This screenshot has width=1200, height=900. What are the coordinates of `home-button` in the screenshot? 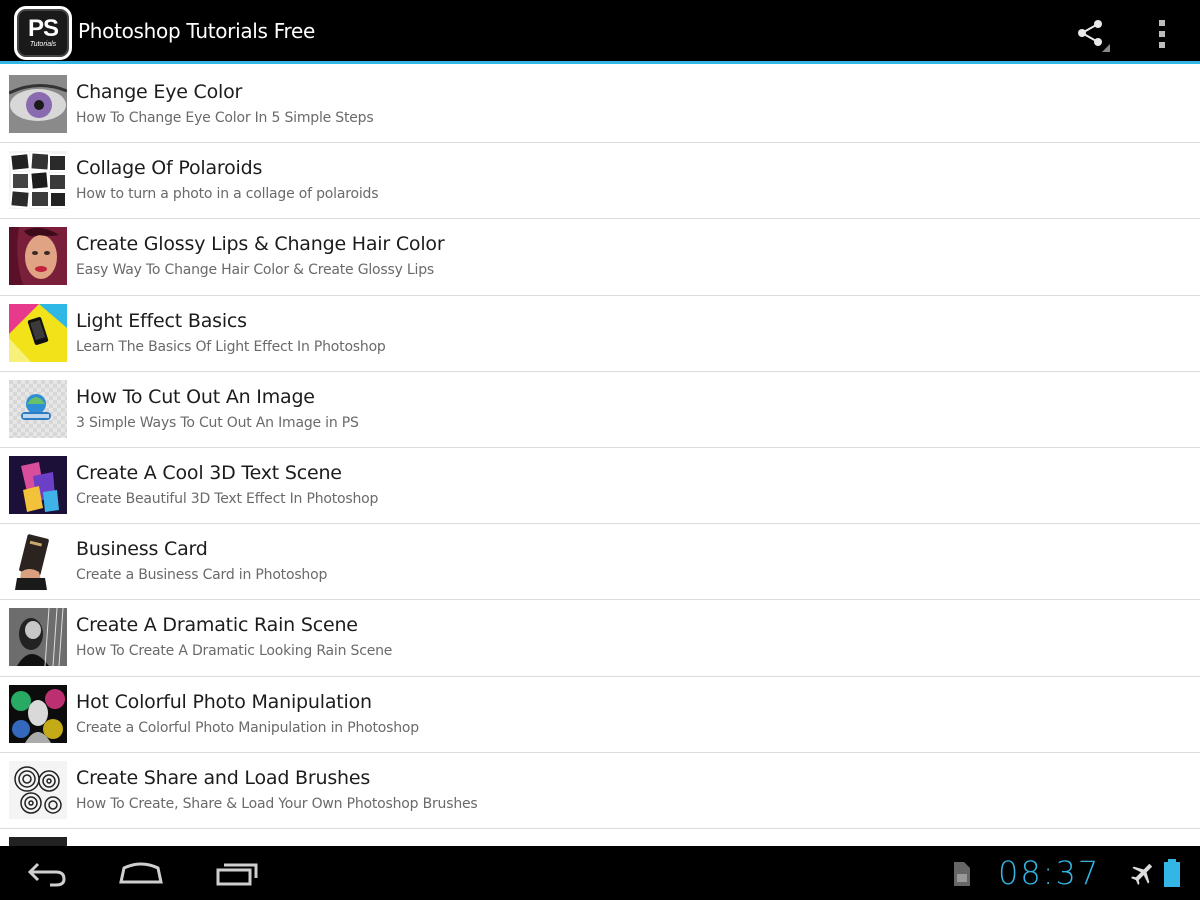 It's located at (141, 873).